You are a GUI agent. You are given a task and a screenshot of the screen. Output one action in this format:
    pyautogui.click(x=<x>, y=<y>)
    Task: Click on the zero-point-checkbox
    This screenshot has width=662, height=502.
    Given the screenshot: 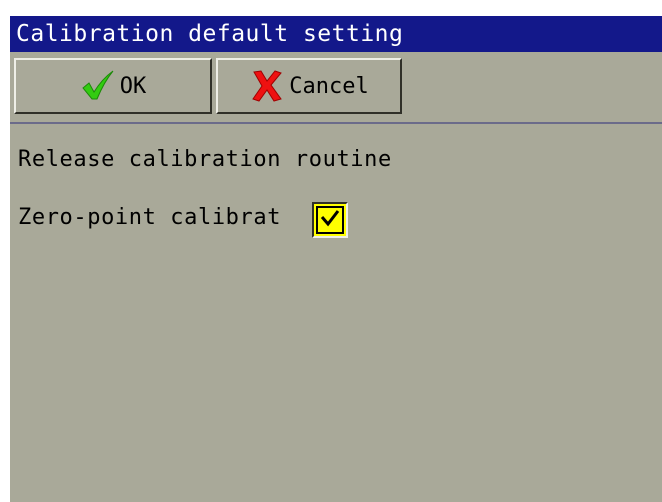 What is the action you would take?
    pyautogui.click(x=330, y=220)
    